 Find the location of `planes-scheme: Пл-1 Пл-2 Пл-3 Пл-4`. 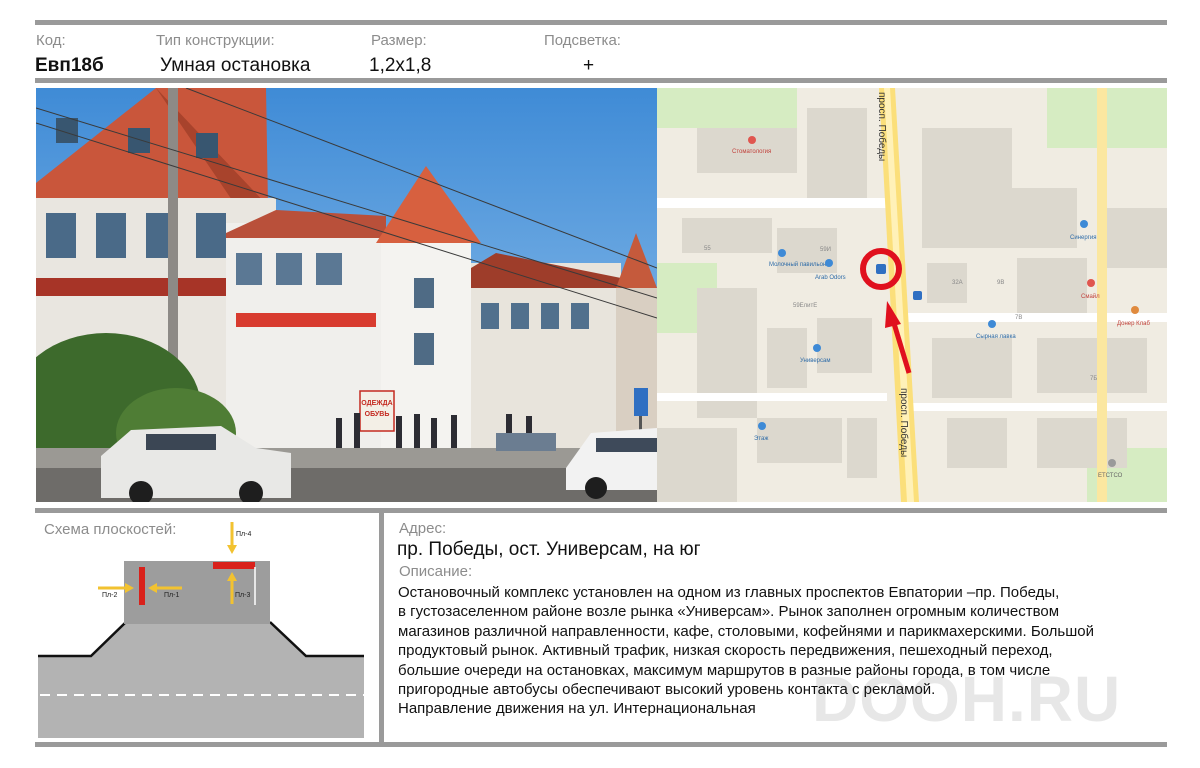

planes-scheme: Пл-1 Пл-2 Пл-3 Пл-4 is located at coordinates (201, 631).